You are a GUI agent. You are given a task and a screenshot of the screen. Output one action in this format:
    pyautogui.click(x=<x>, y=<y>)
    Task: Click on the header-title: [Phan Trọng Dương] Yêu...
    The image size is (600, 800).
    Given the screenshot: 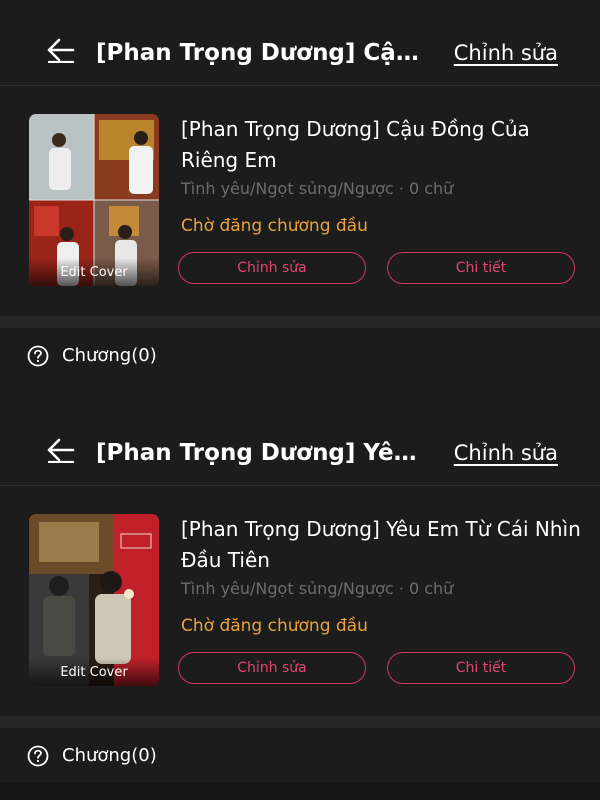 What is the action you would take?
    pyautogui.click(x=261, y=453)
    